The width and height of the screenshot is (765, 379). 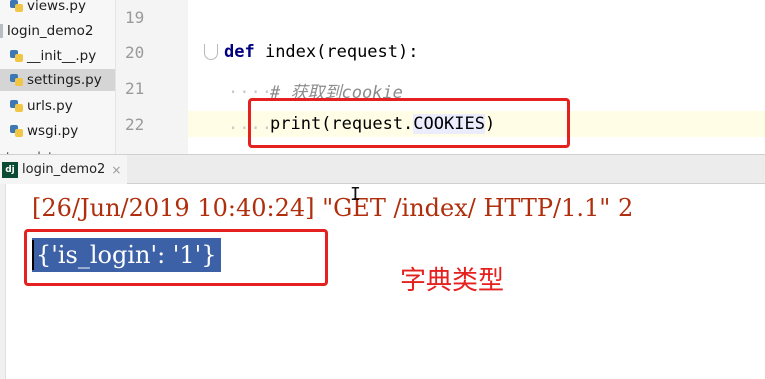 I want to click on run-tab-label: login_demo2, so click(x=64, y=169).